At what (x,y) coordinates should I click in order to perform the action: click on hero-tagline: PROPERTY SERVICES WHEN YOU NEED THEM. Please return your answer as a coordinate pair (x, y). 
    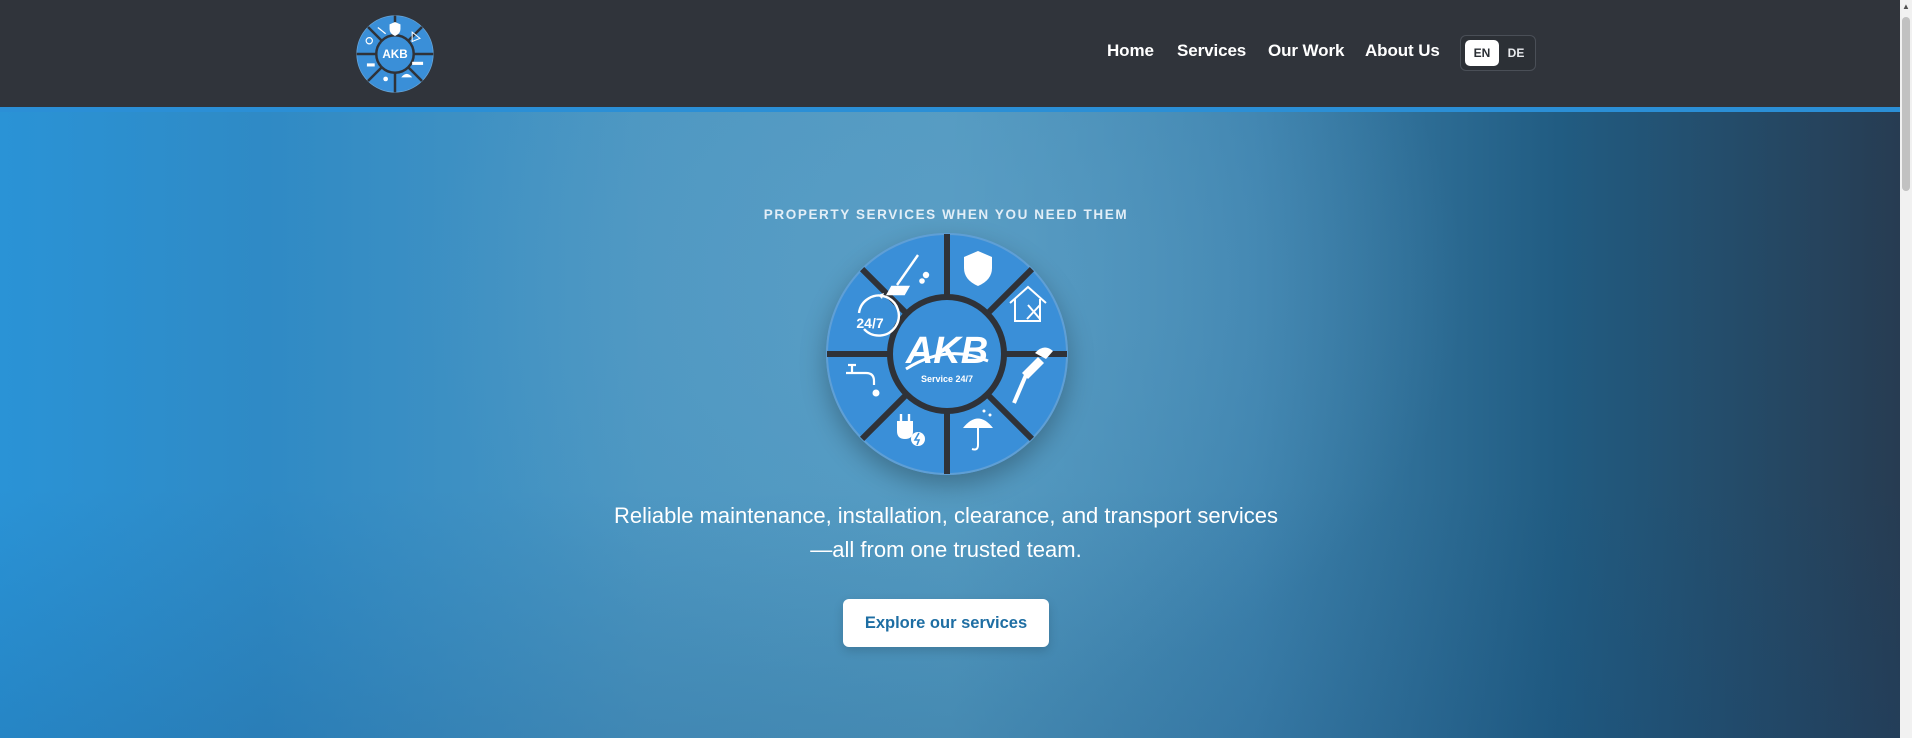
    Looking at the image, I should click on (946, 214).